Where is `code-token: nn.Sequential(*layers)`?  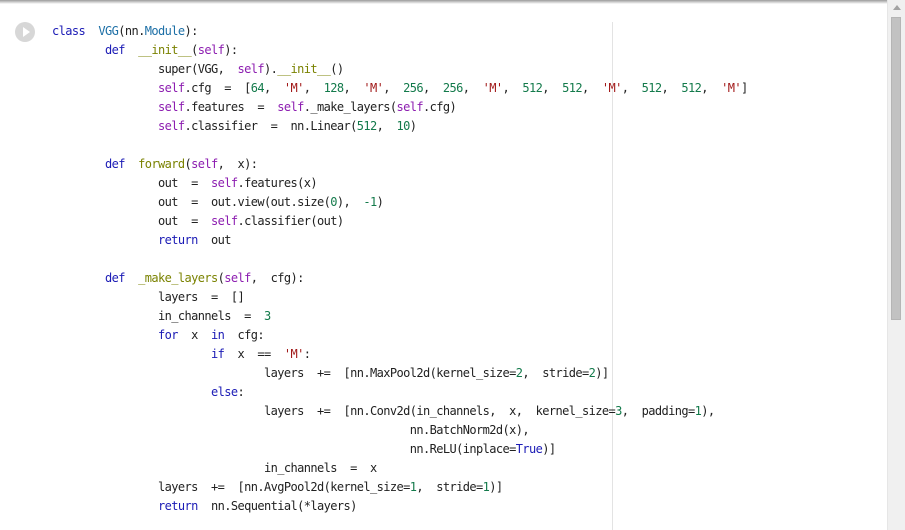
code-token: nn.Sequential(*layers) is located at coordinates (277, 506).